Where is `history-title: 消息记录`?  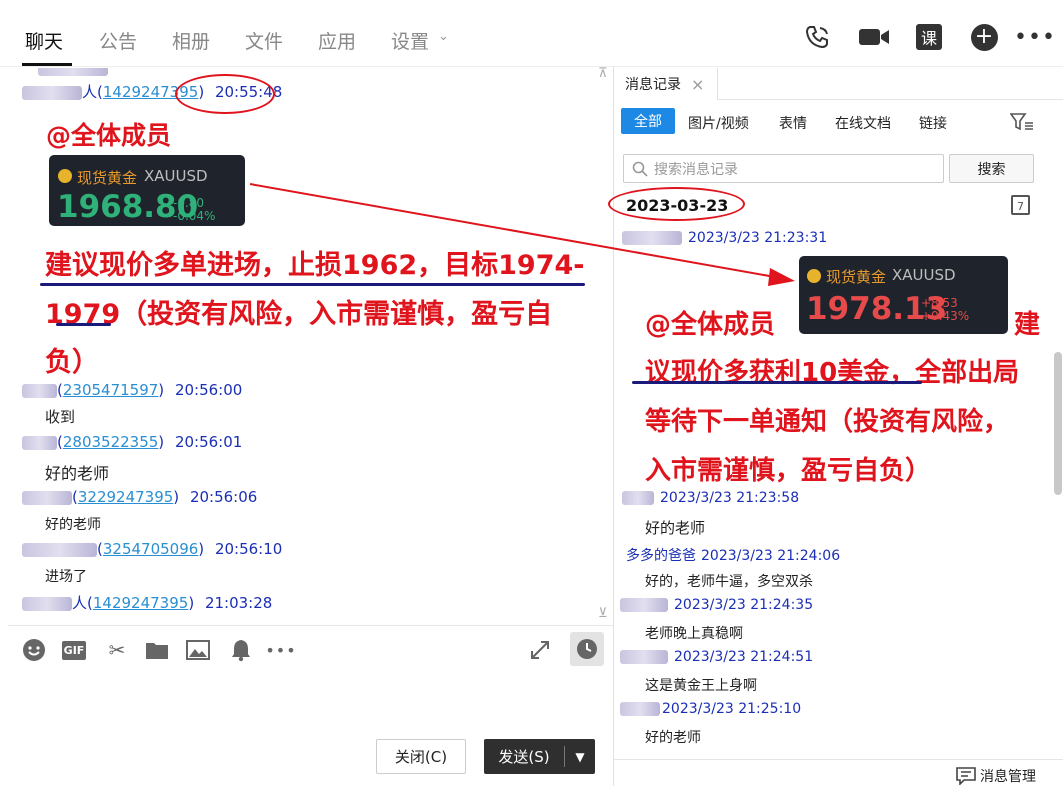 history-title: 消息记录 is located at coordinates (653, 85).